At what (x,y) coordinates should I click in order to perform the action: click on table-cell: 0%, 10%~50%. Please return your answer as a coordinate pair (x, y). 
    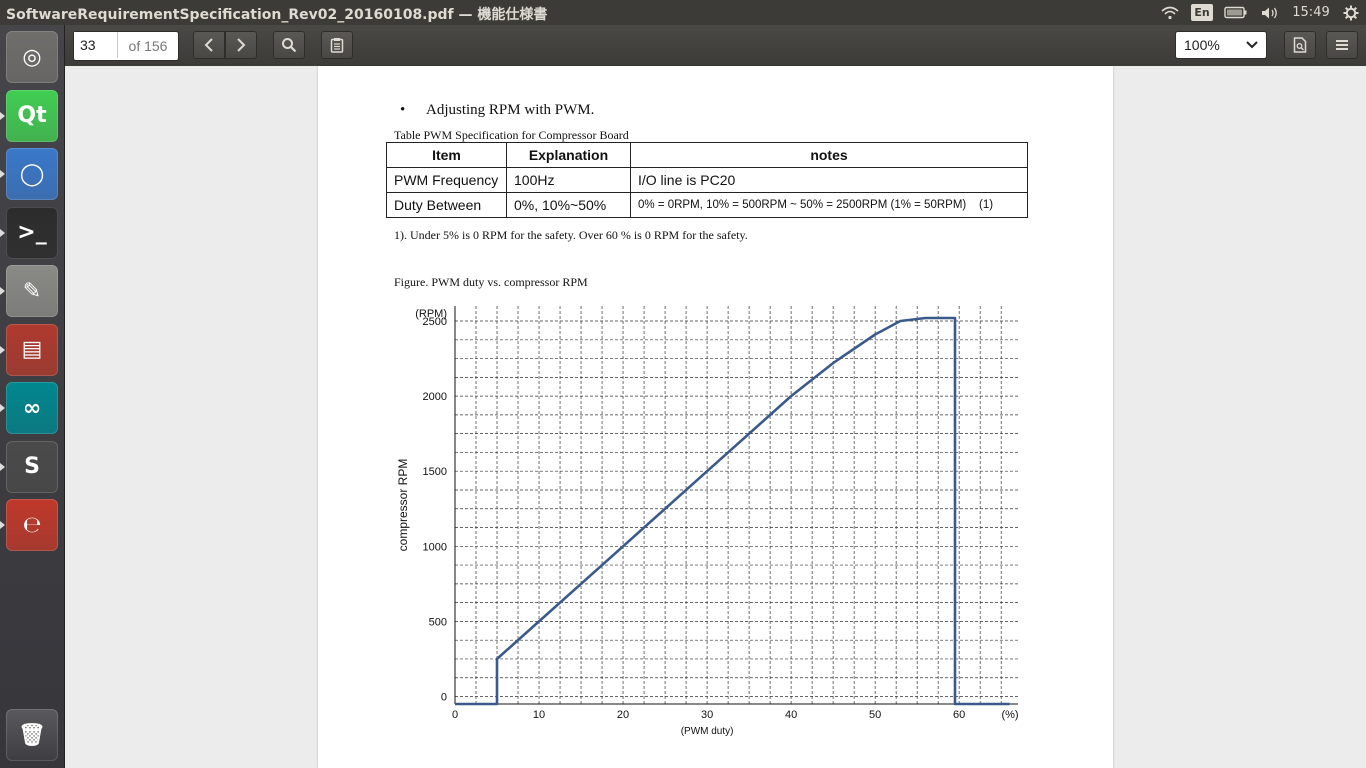
    Looking at the image, I should click on (568, 205).